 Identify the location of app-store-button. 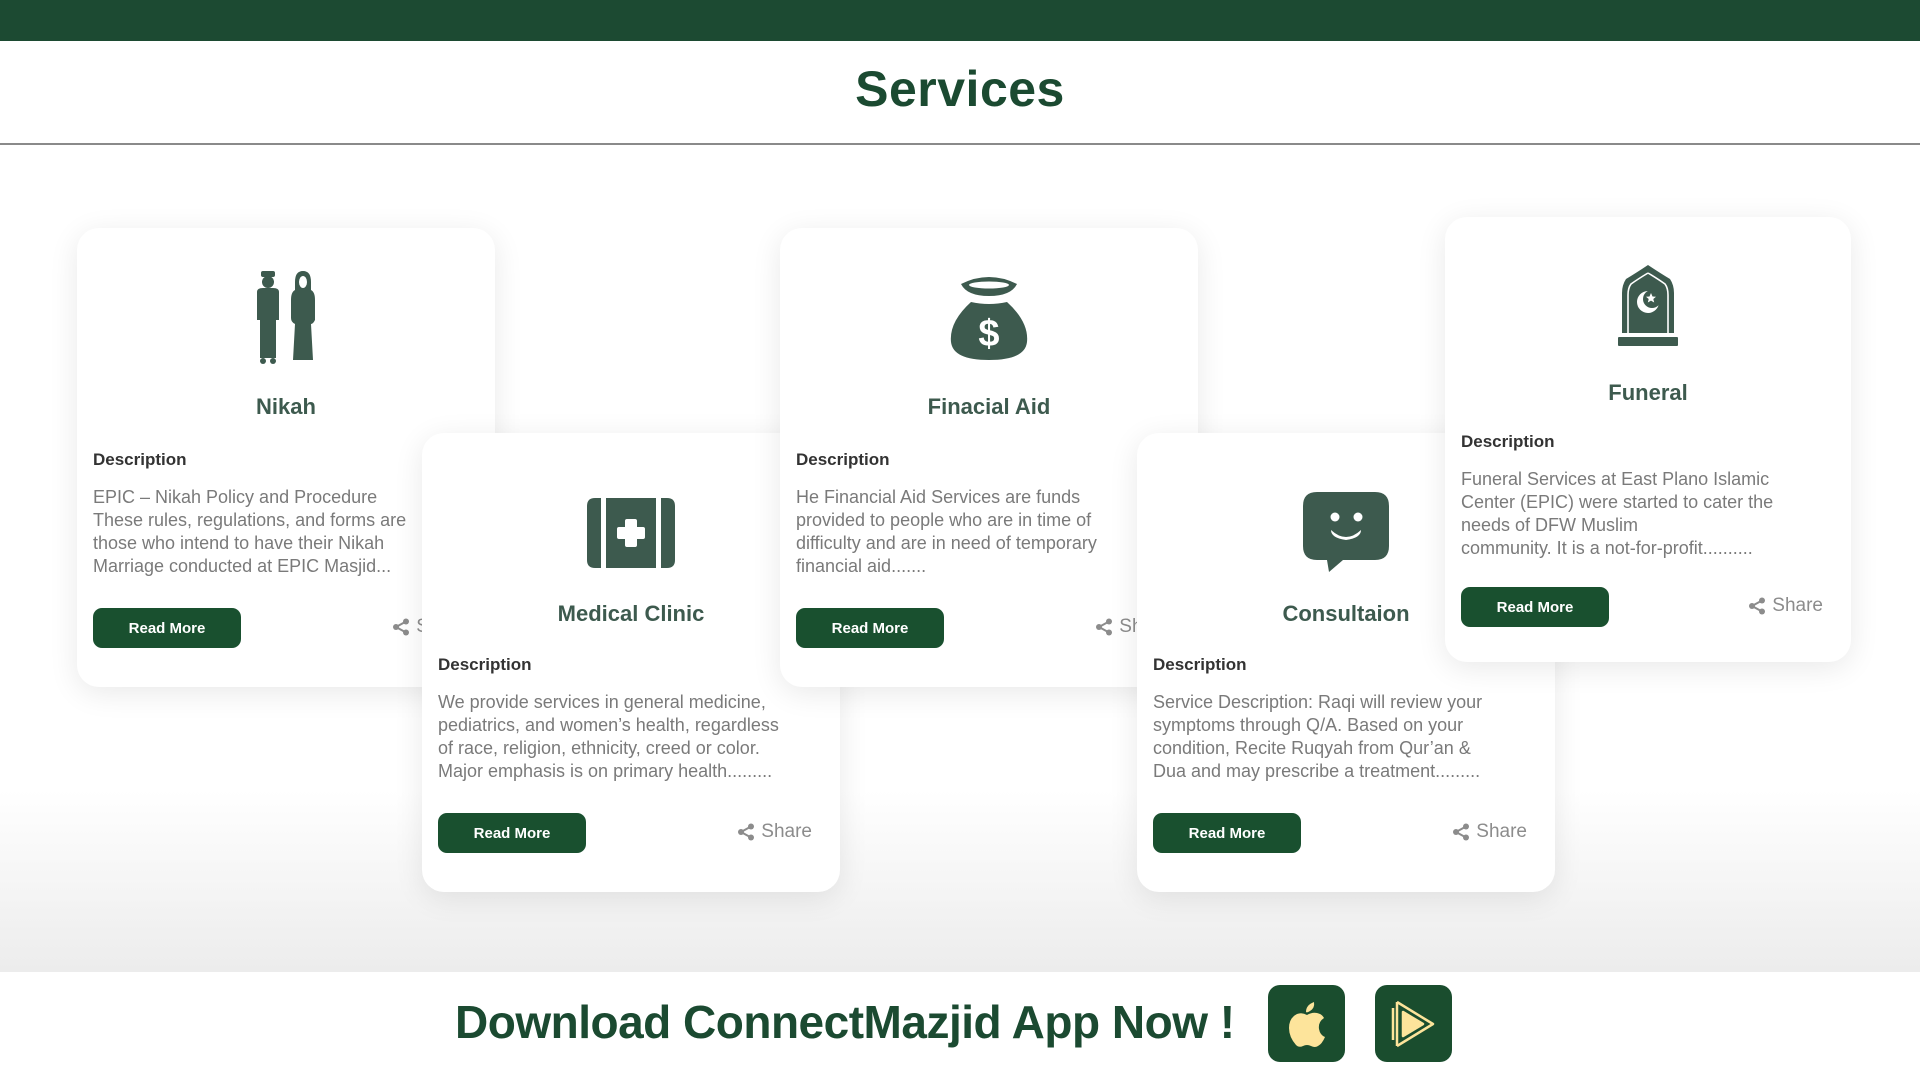
(1306, 1023).